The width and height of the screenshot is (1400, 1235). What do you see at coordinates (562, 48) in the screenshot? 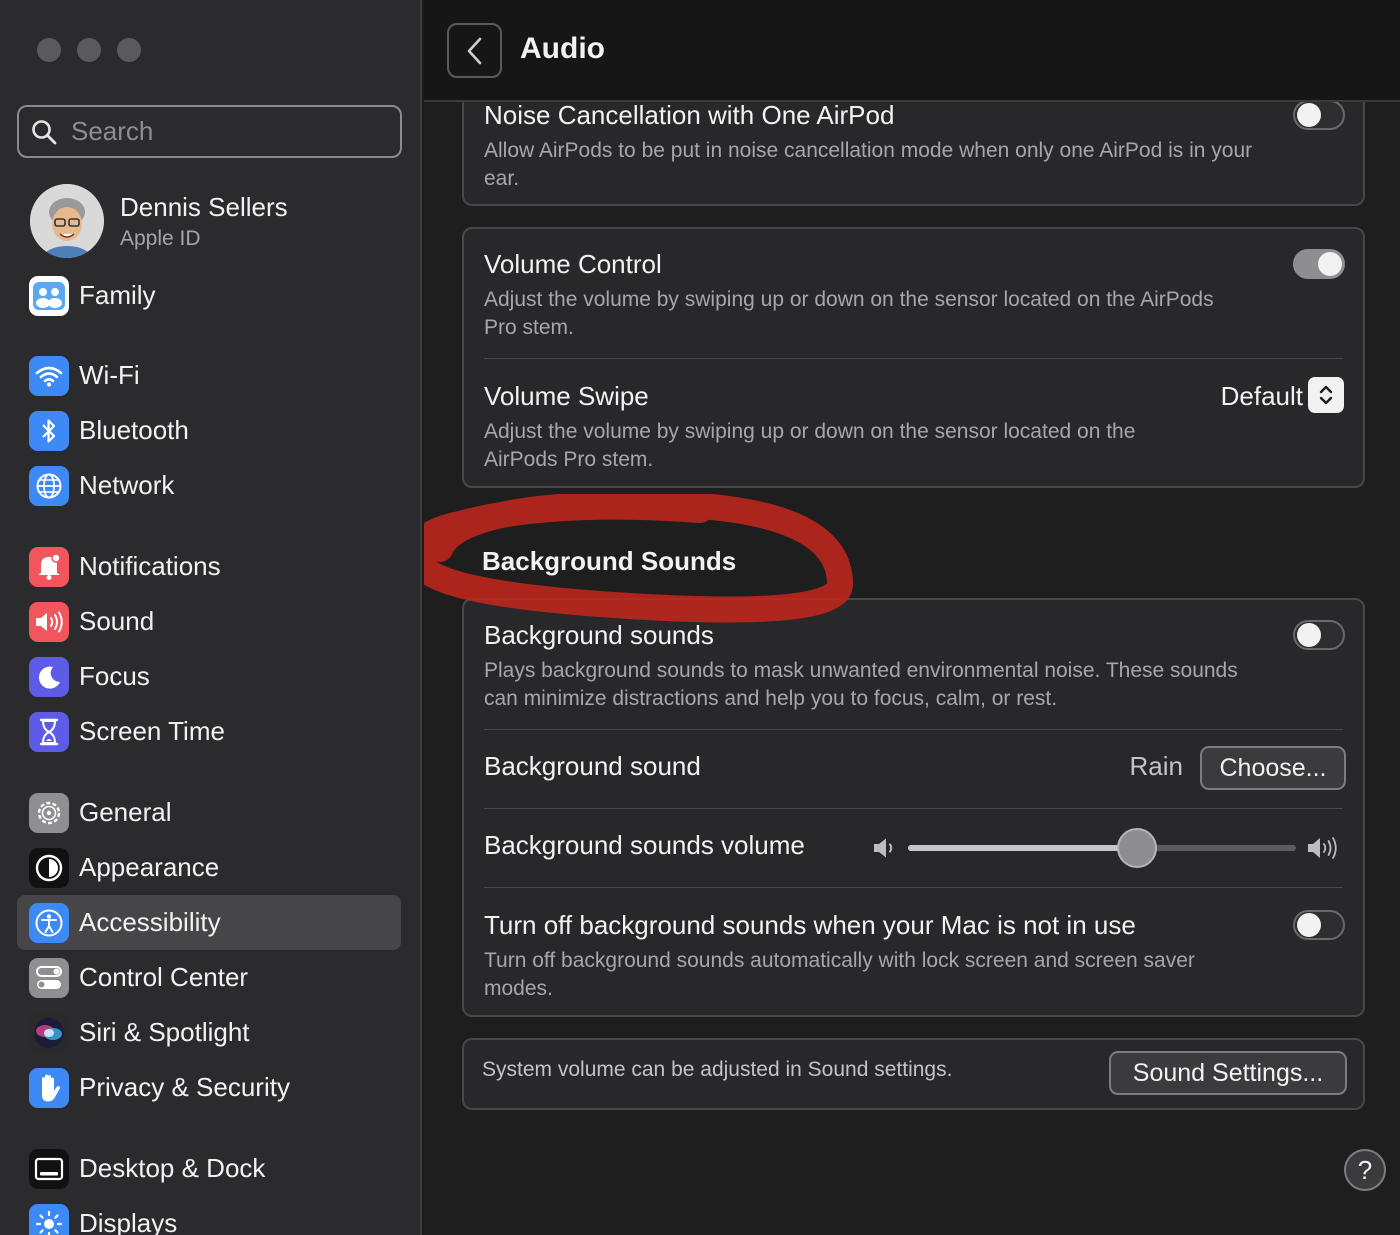
I see `page-title: Audio` at bounding box center [562, 48].